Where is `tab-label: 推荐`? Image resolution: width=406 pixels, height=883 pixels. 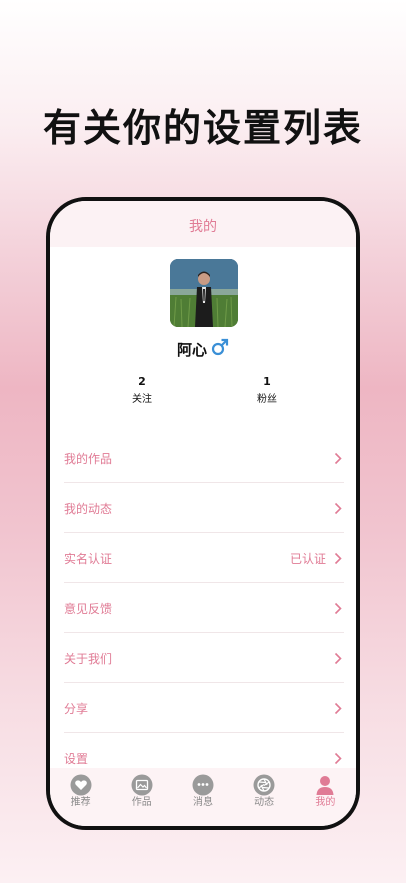
tab-label: 推荐 is located at coordinates (80, 802).